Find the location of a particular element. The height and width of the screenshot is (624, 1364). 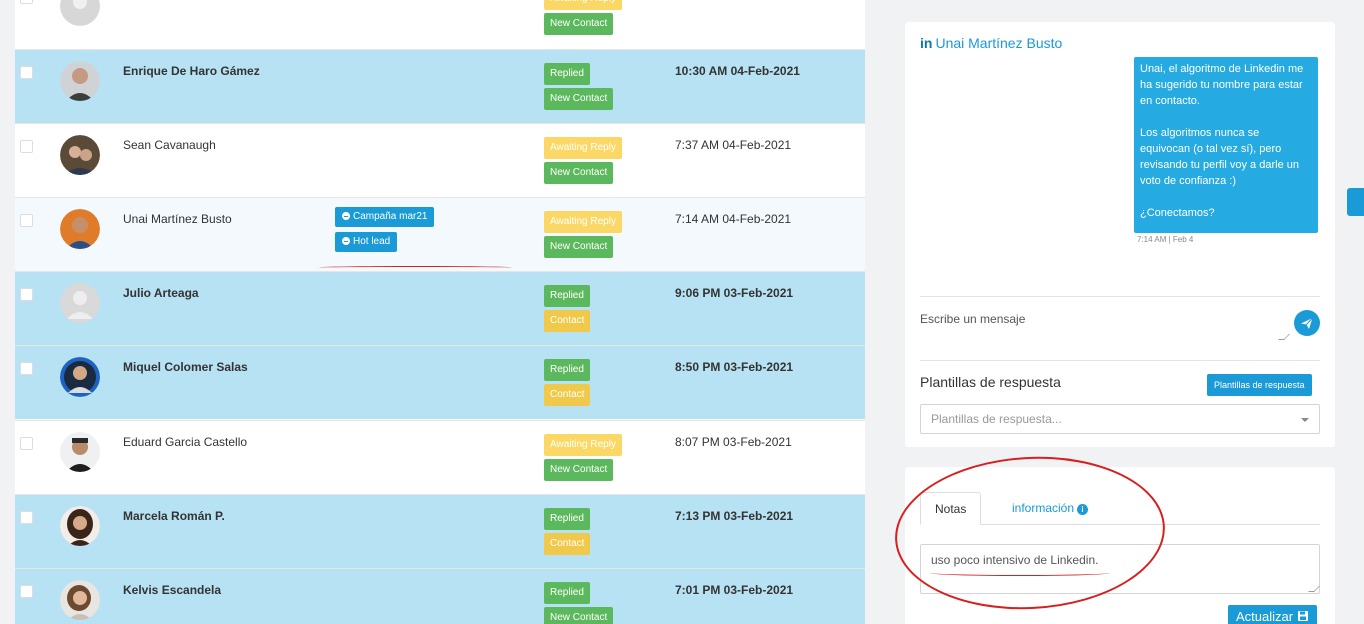

conversation-contact-name: in Unai Martínez Busto is located at coordinates (991, 43).